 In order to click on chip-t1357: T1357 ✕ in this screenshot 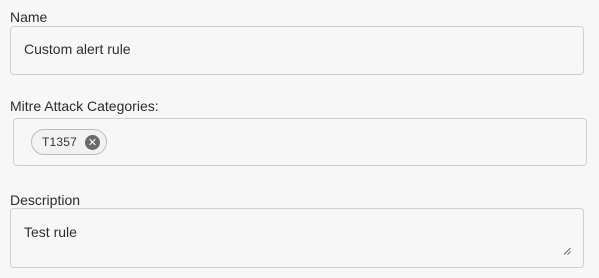, I will do `click(69, 142)`.